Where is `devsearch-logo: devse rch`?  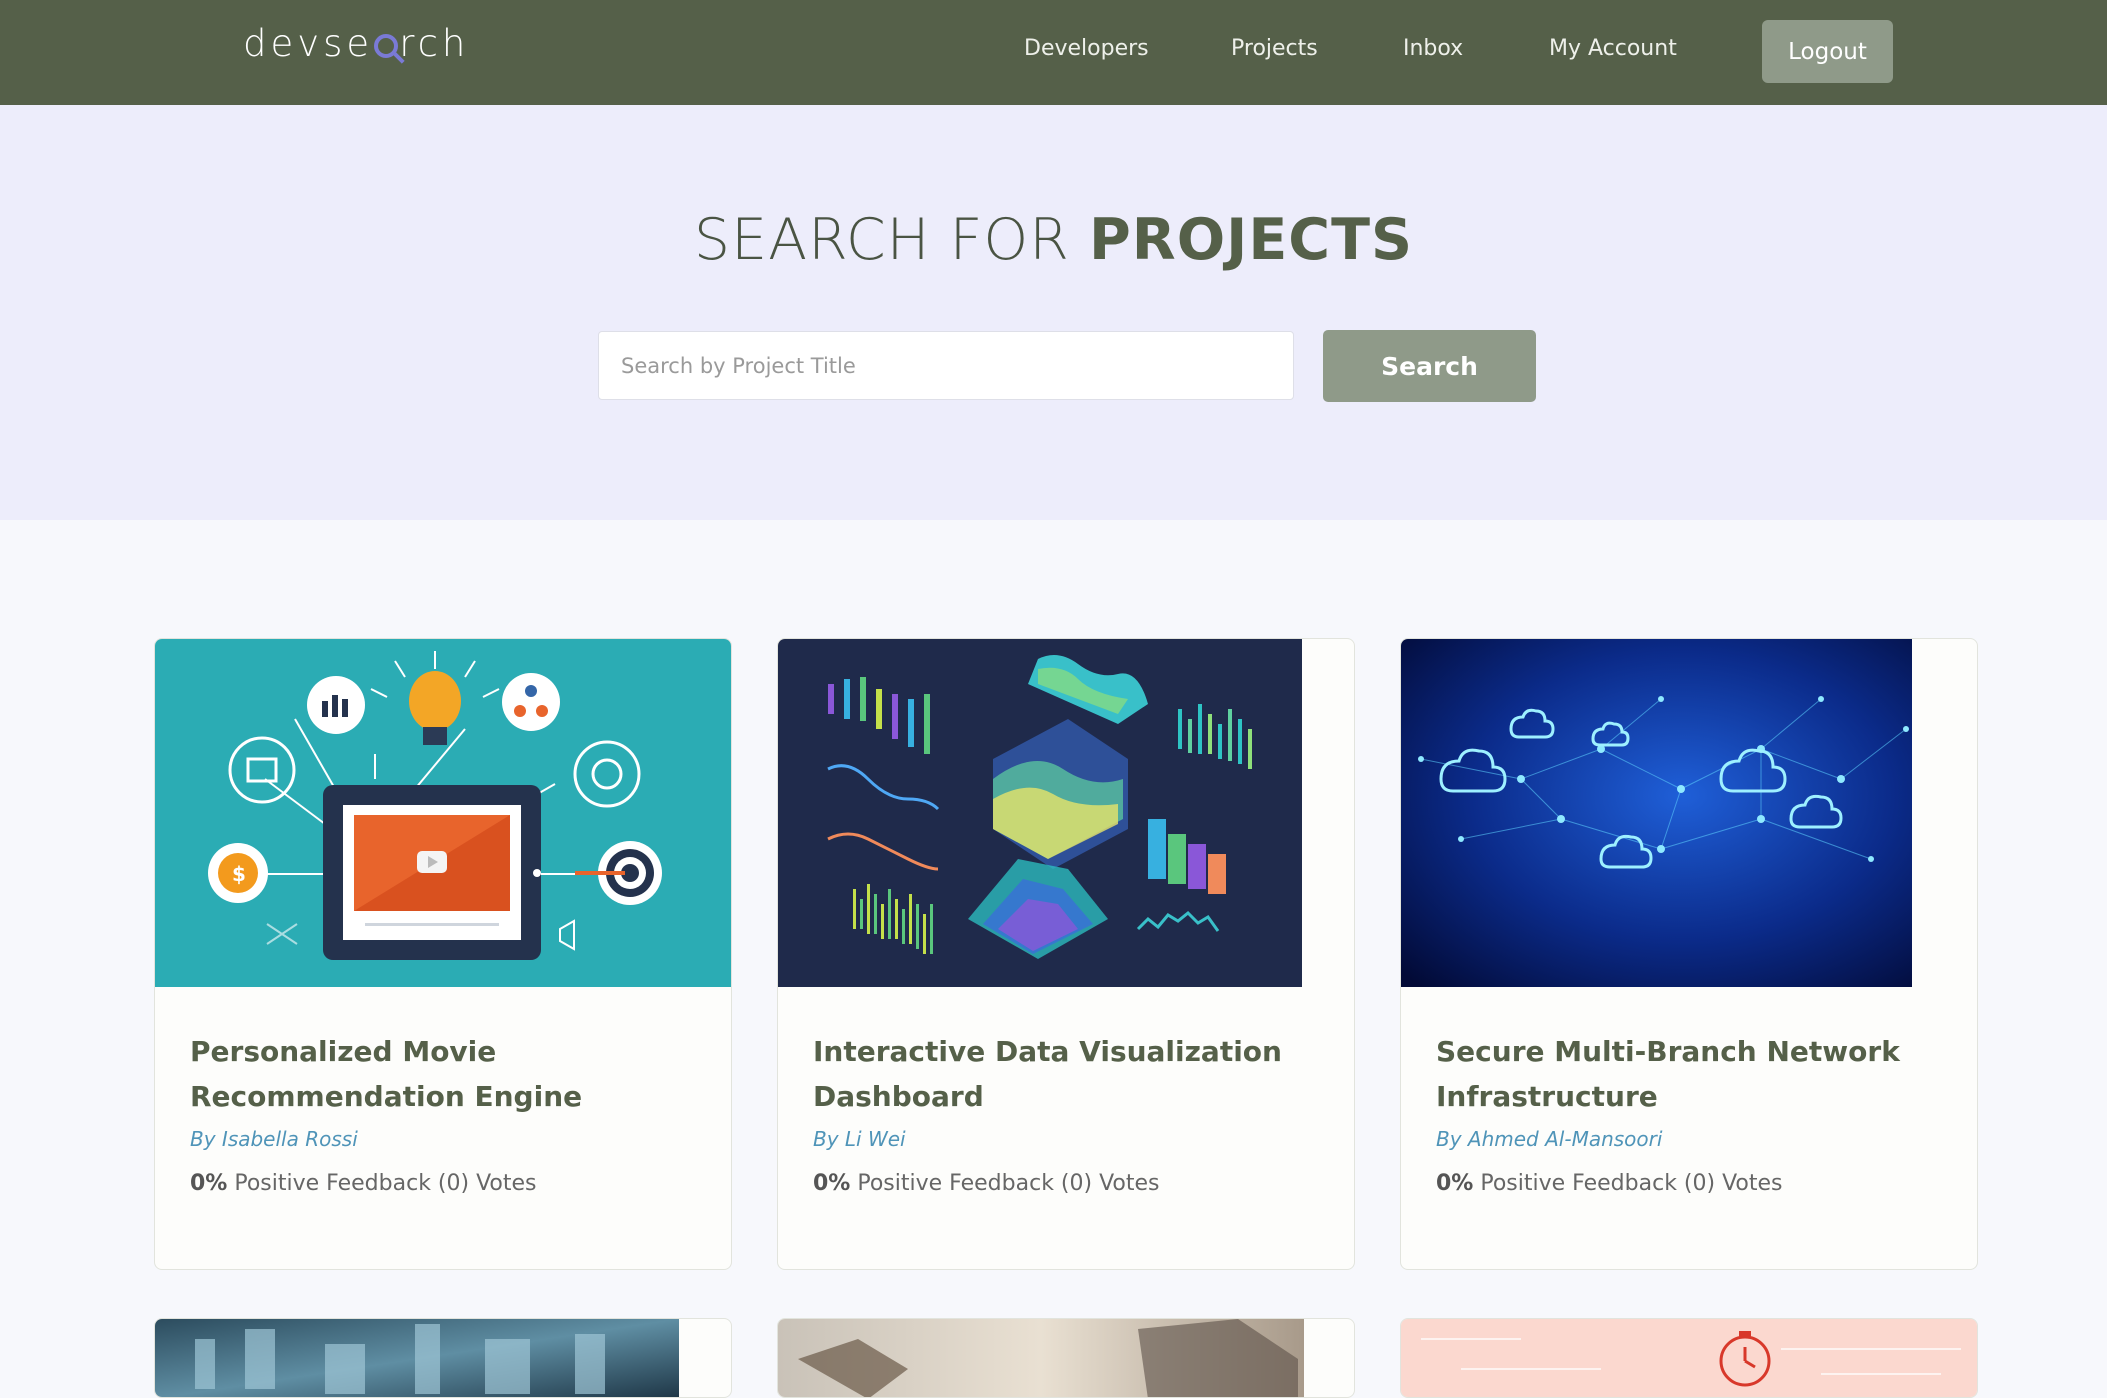 devsearch-logo: devse rch is located at coordinates (356, 43).